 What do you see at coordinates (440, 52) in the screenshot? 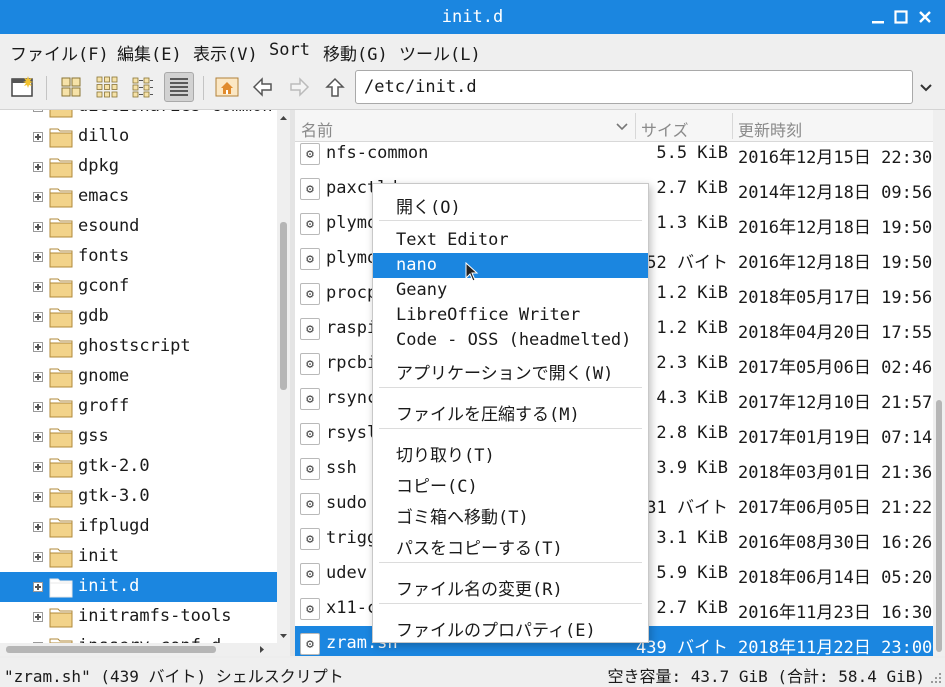
I see `menu-tools: ツール(L)` at bounding box center [440, 52].